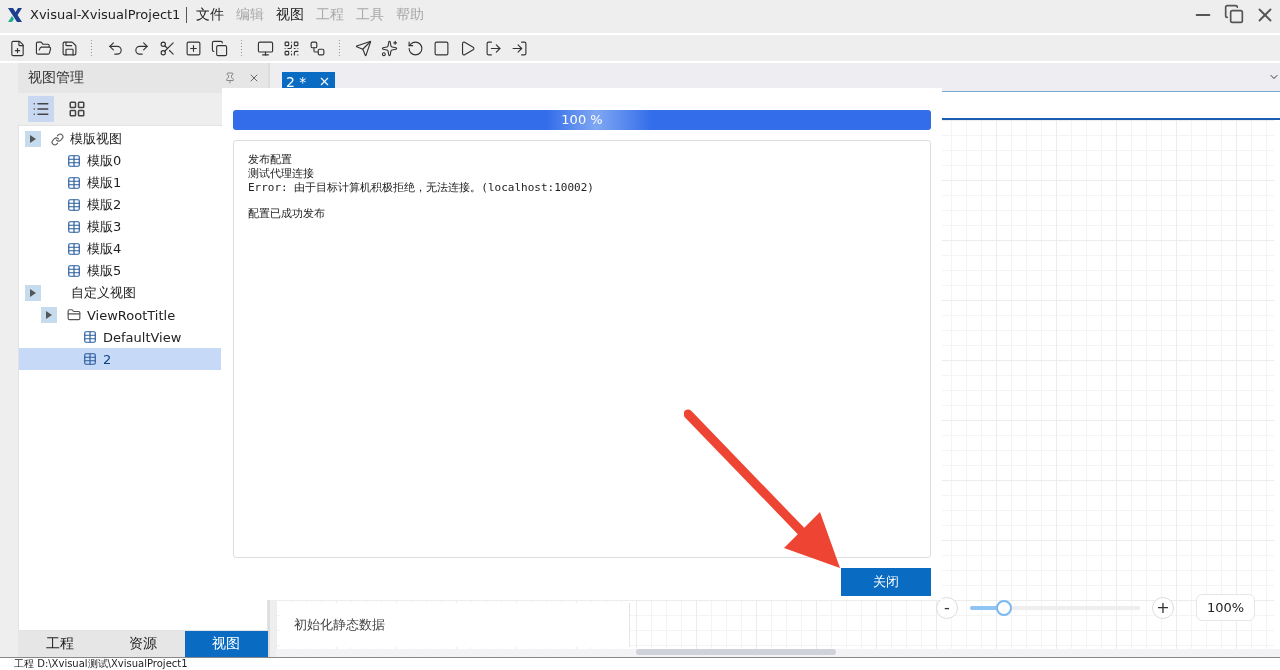 This screenshot has width=1280, height=670. Describe the element at coordinates (74, 315) in the screenshot. I see `folder-icon` at that location.